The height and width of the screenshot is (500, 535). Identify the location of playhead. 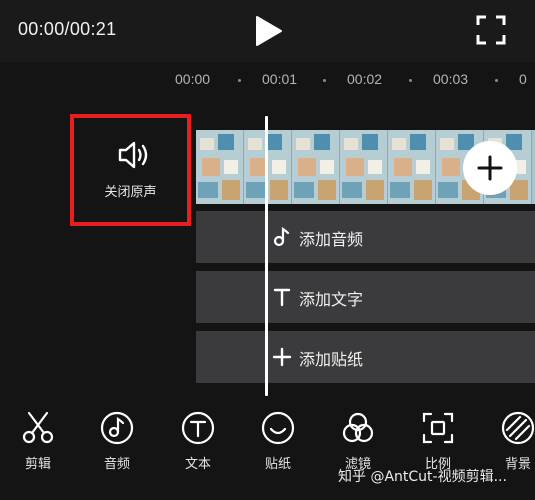
(266, 256).